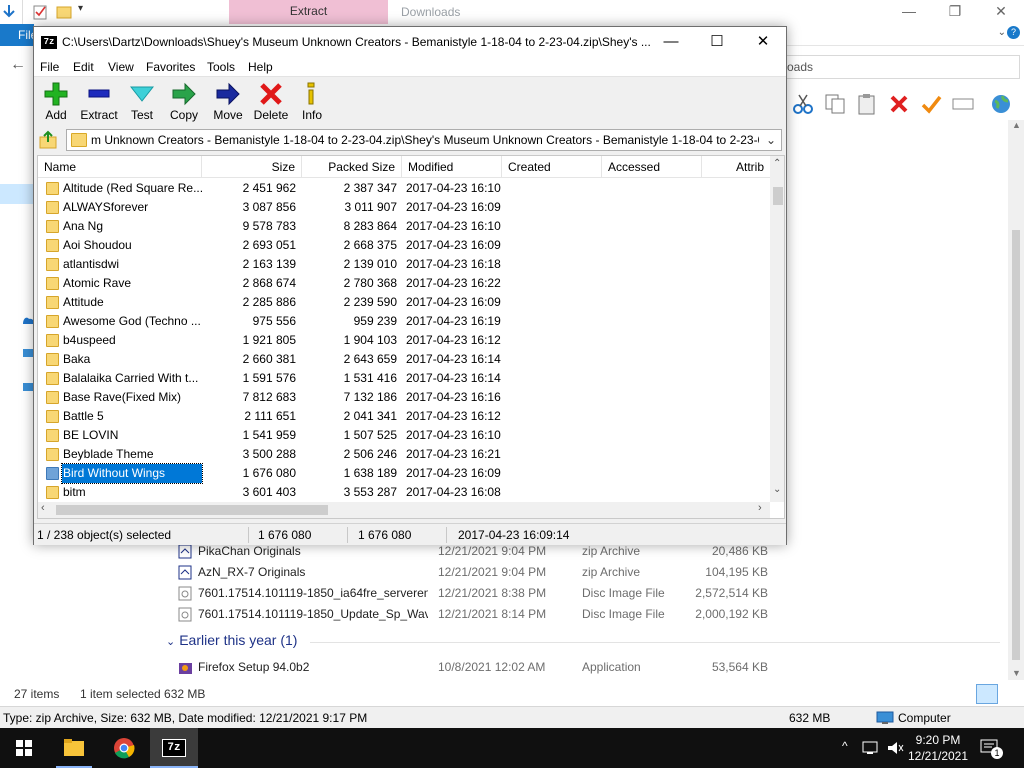 This screenshot has height=768, width=1024. I want to click on customize-qat-icon: ▾, so click(80, 8).